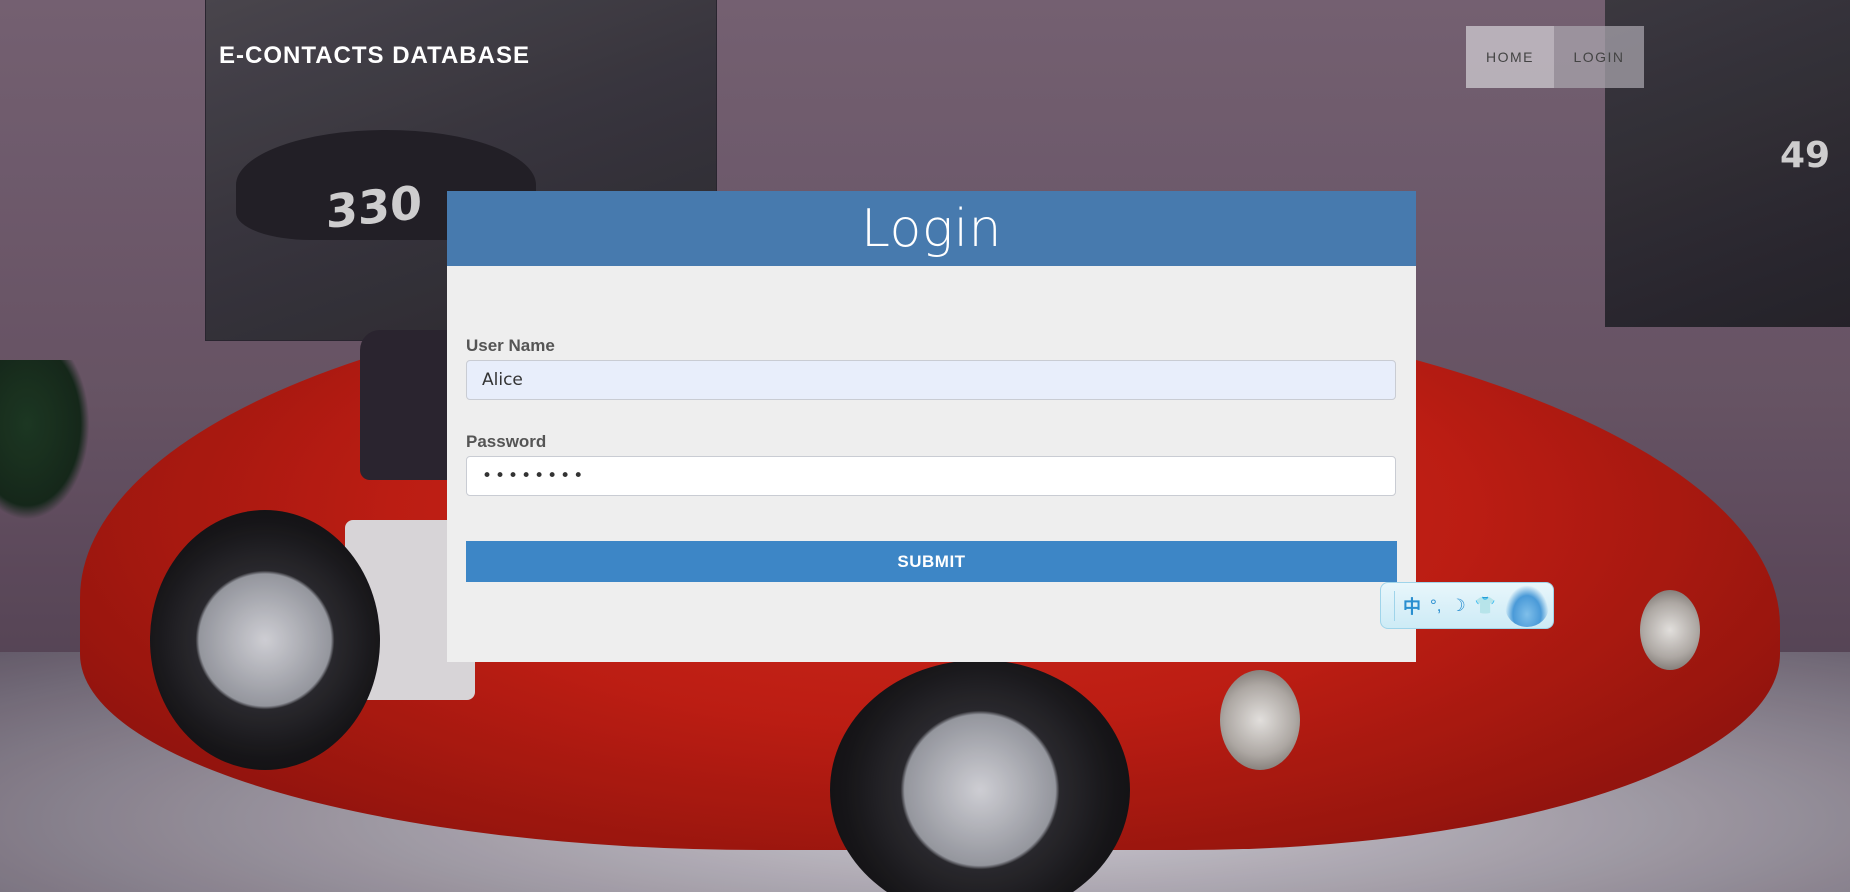 The width and height of the screenshot is (1850, 892). I want to click on ime-flower-icon, so click(1527, 606).